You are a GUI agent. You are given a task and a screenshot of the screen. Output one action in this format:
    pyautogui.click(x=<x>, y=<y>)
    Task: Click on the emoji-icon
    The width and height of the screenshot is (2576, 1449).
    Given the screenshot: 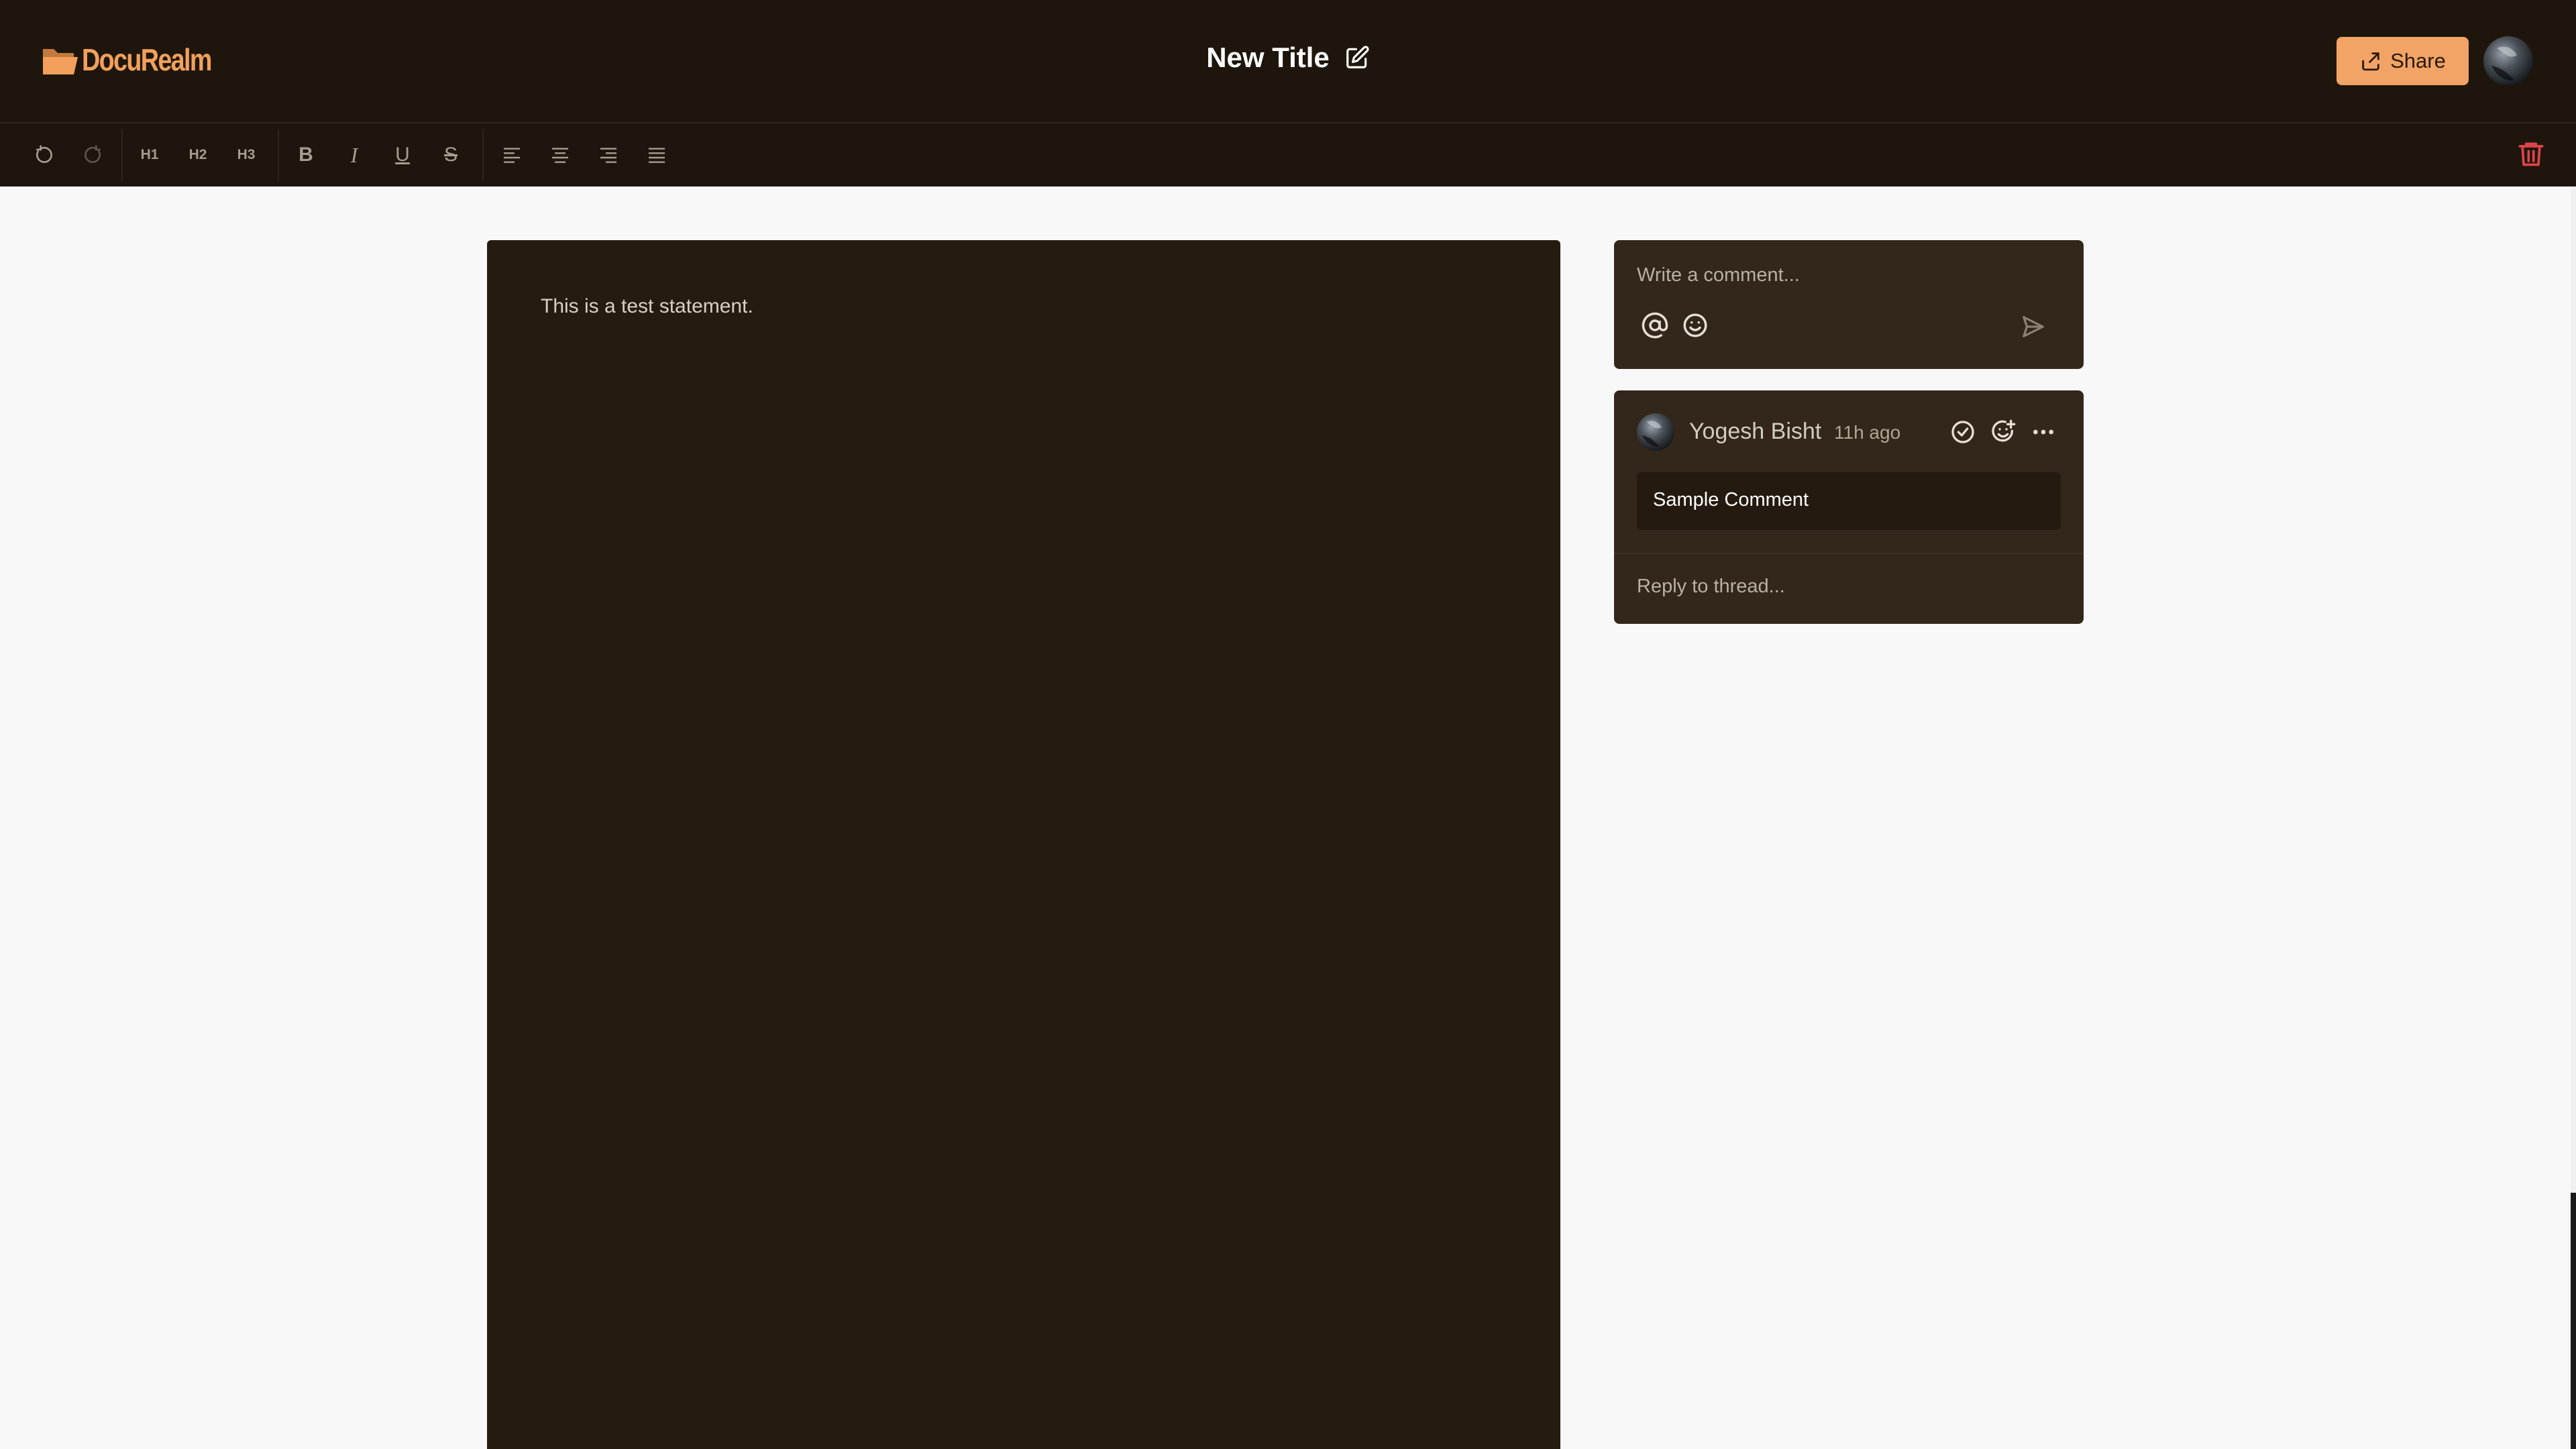 What is the action you would take?
    pyautogui.click(x=1695, y=325)
    